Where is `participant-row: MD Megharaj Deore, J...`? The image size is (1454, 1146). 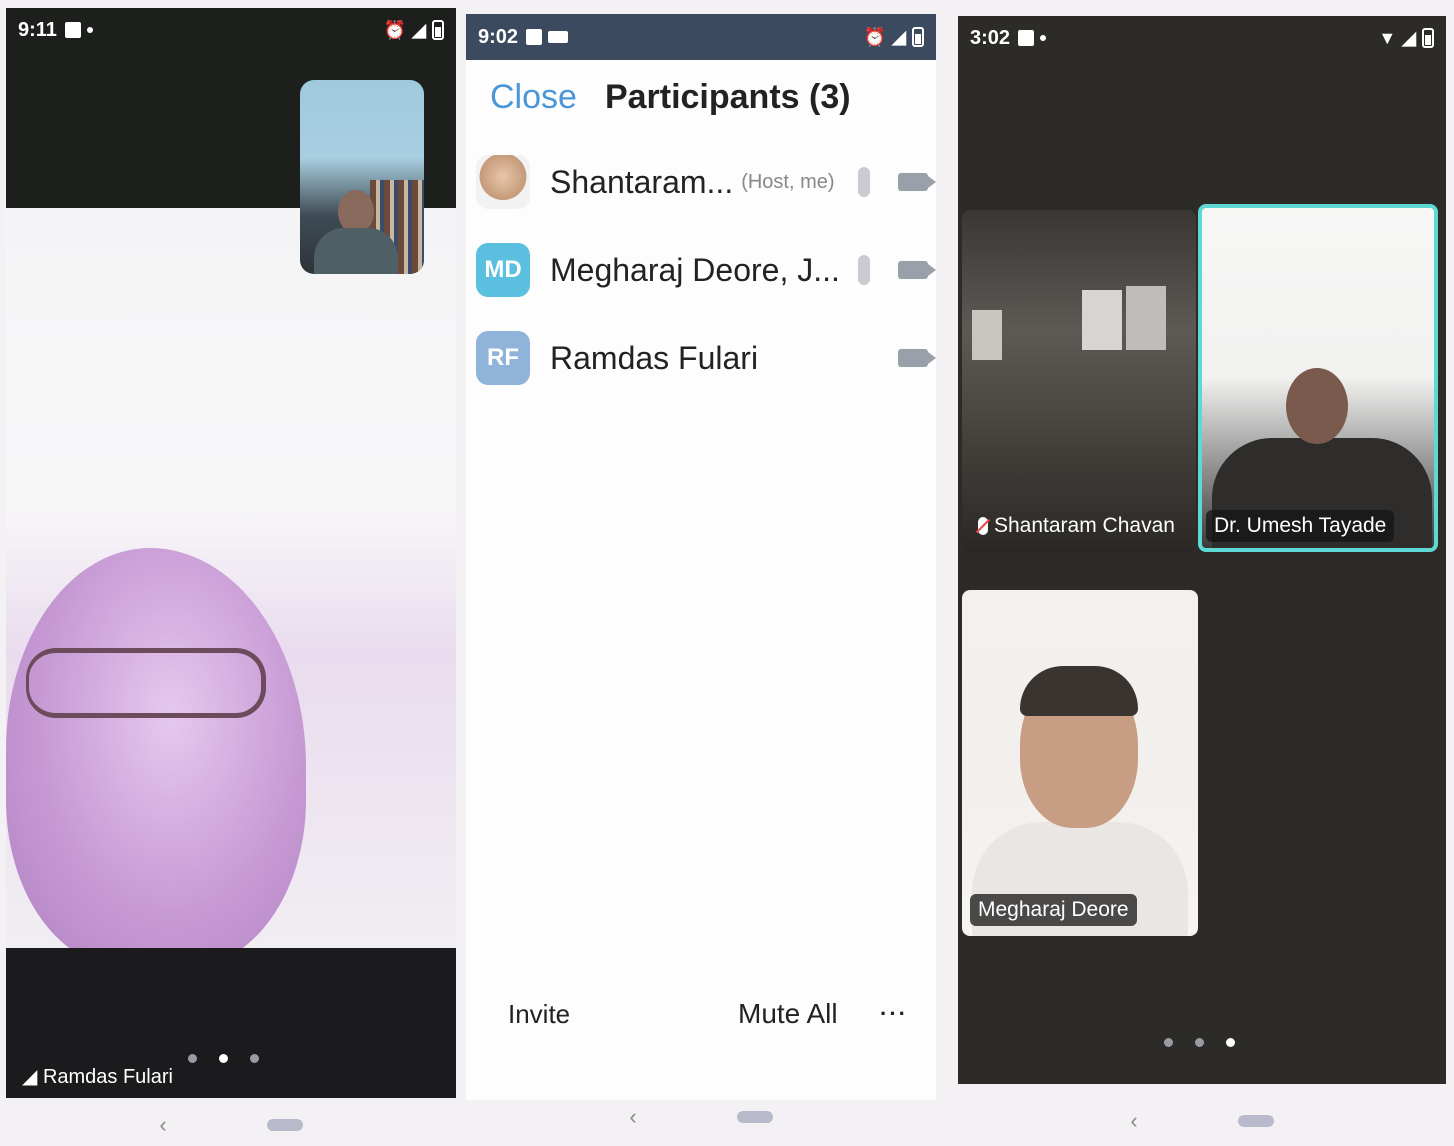 participant-row: MD Megharaj Deore, J... is located at coordinates (706, 270).